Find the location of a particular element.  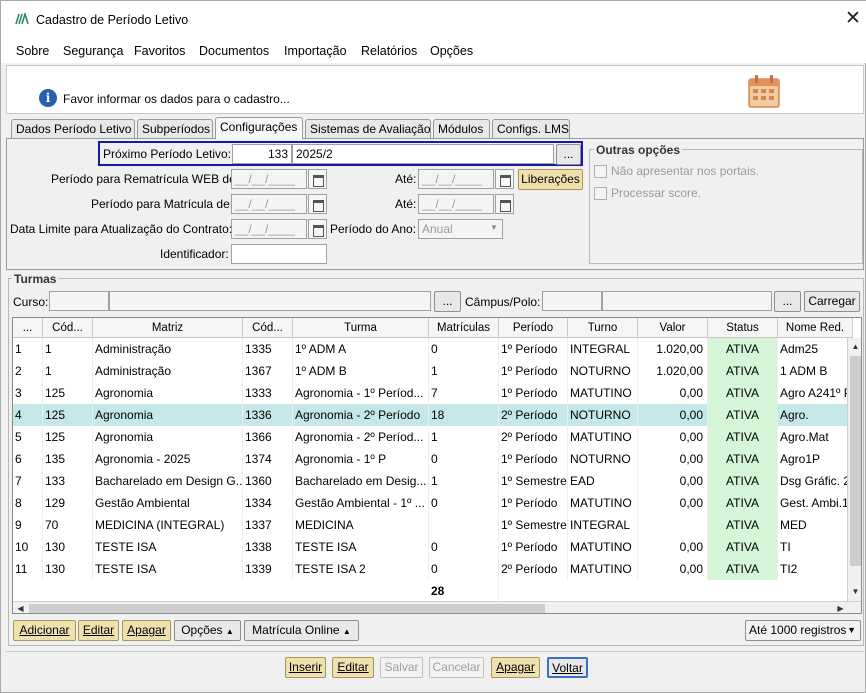

column-header-turma: Turma is located at coordinates (361, 328).